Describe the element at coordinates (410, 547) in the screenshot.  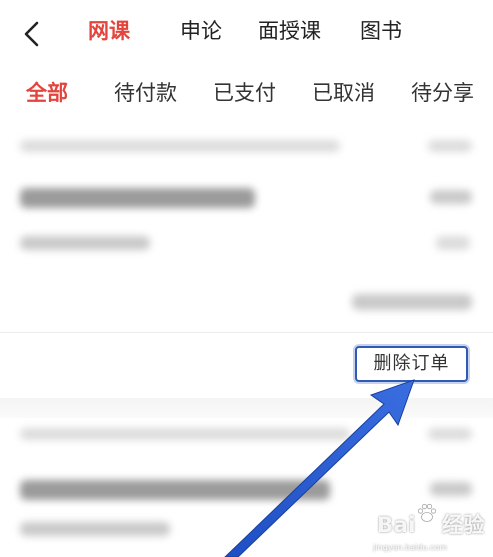
I see `watermark-url: jingyan.baidu.com` at that location.